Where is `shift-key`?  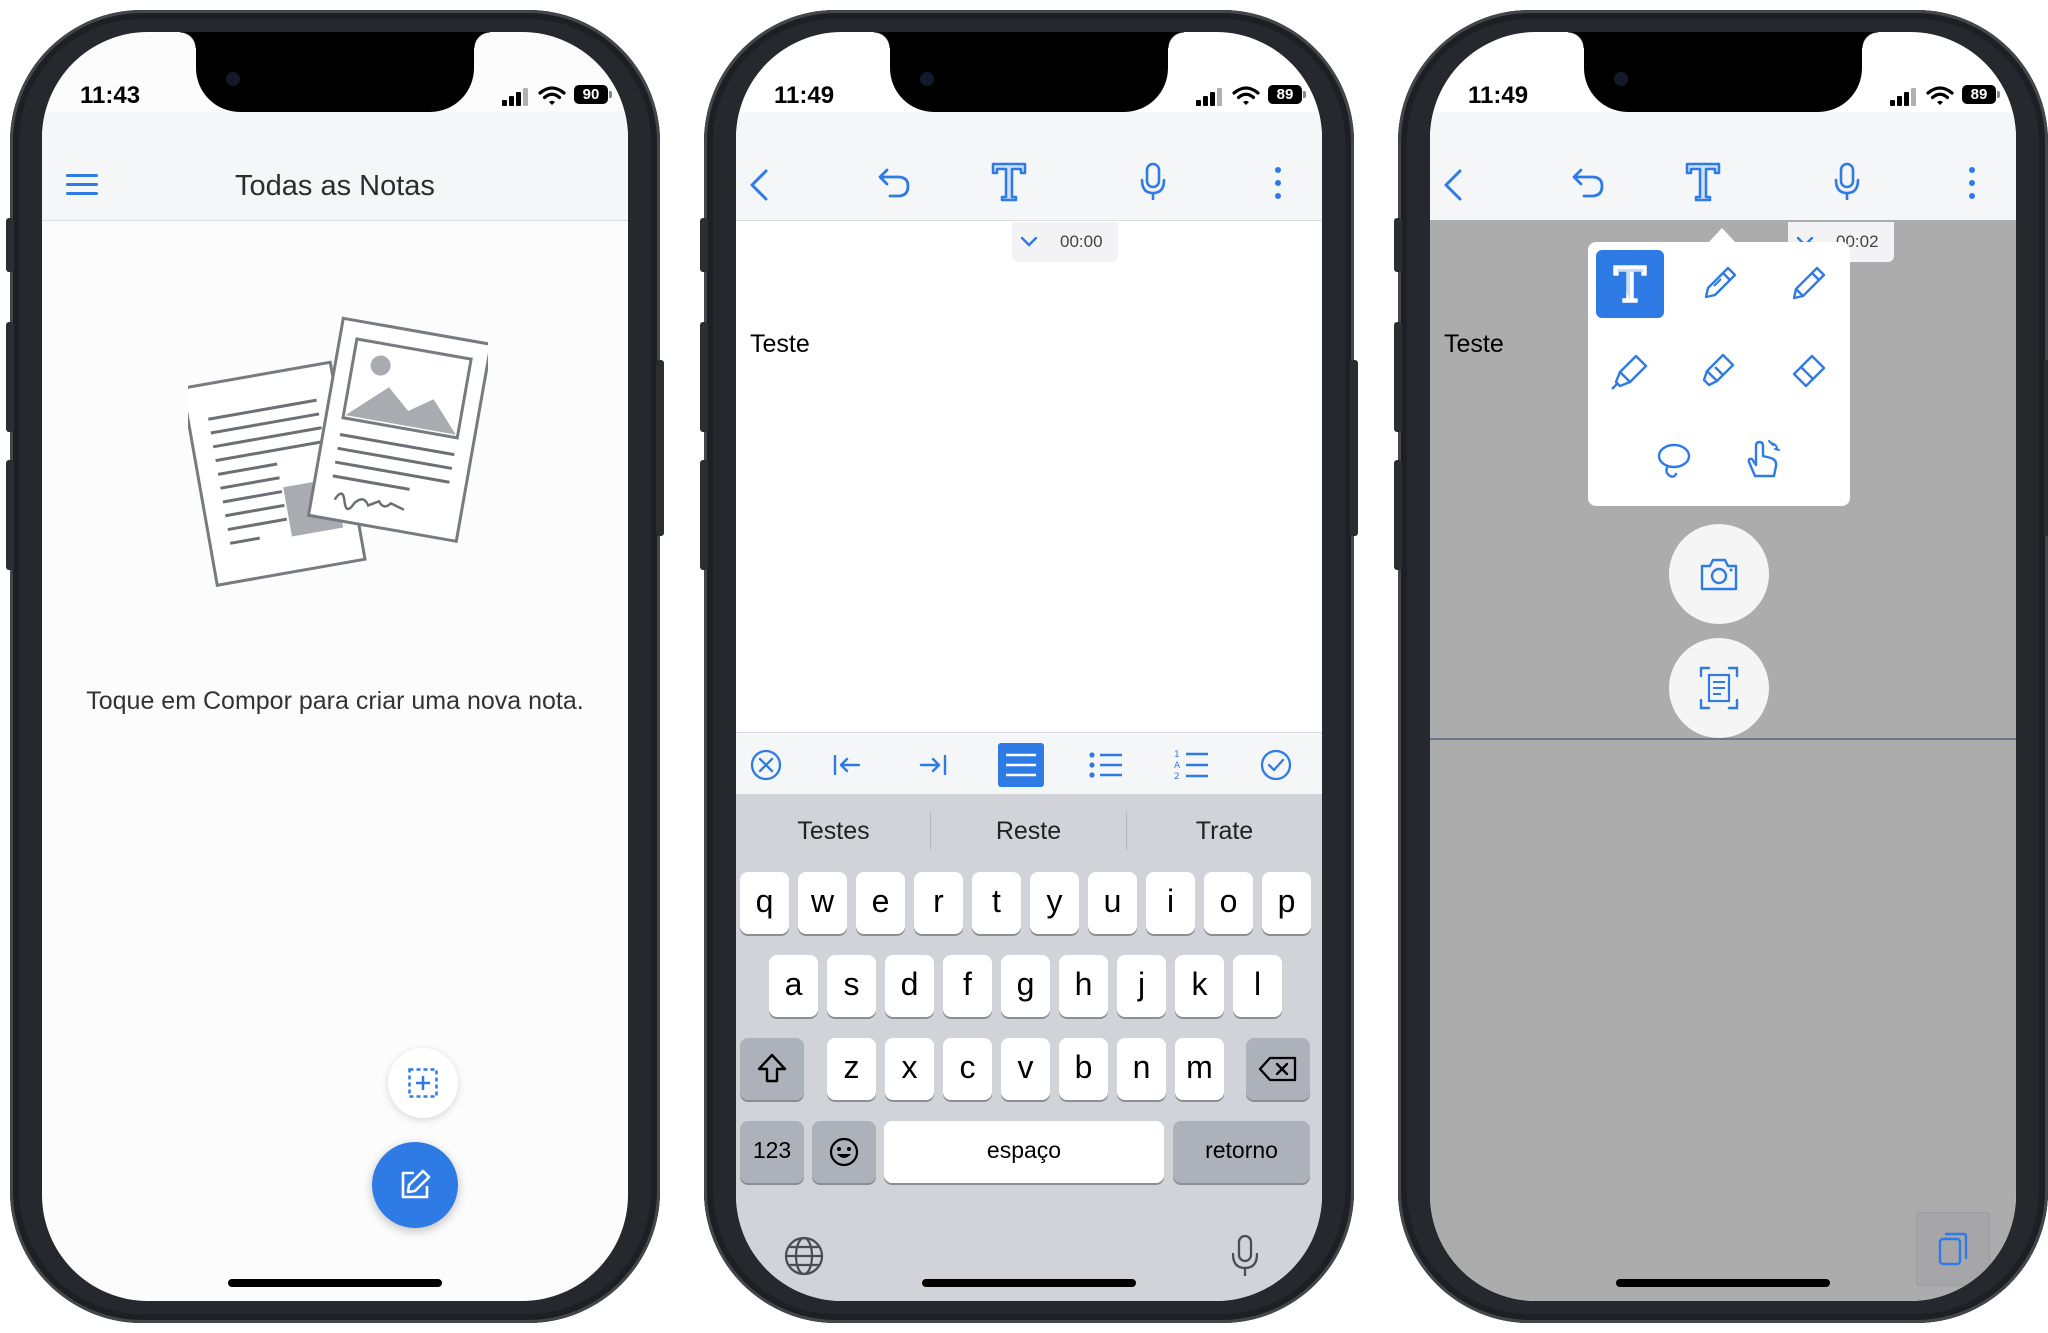 shift-key is located at coordinates (772, 1069).